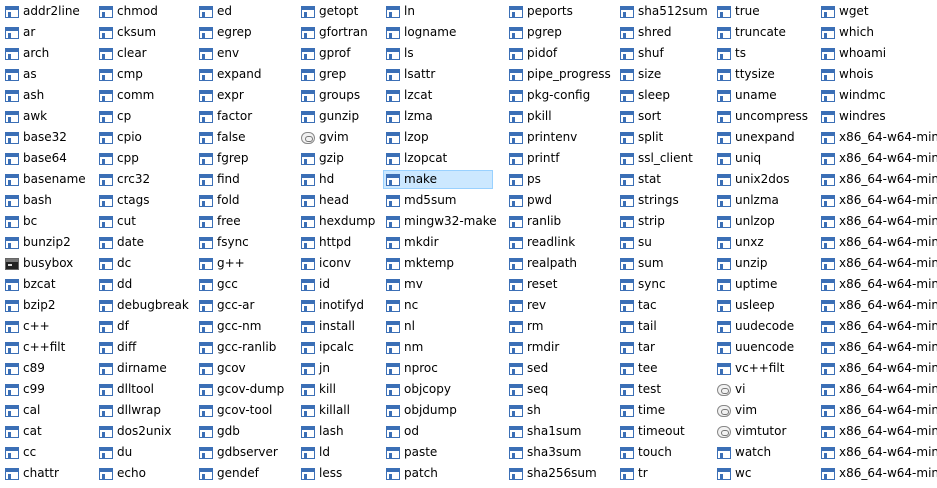  I want to click on file-item: jn, so click(339, 368).